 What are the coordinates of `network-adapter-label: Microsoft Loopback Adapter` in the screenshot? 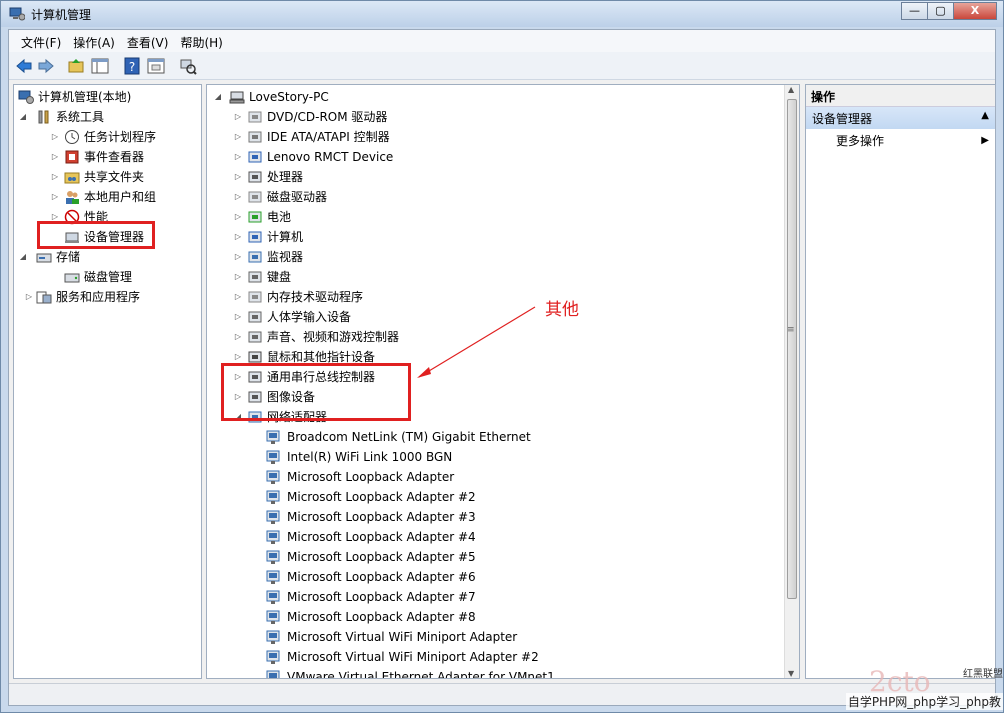 It's located at (371, 477).